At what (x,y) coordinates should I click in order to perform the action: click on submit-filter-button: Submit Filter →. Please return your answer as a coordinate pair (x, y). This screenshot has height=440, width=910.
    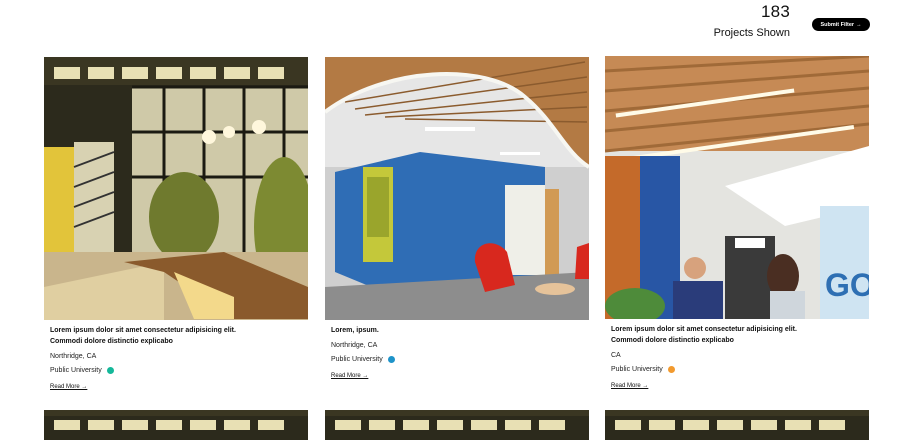
    Looking at the image, I should click on (841, 24).